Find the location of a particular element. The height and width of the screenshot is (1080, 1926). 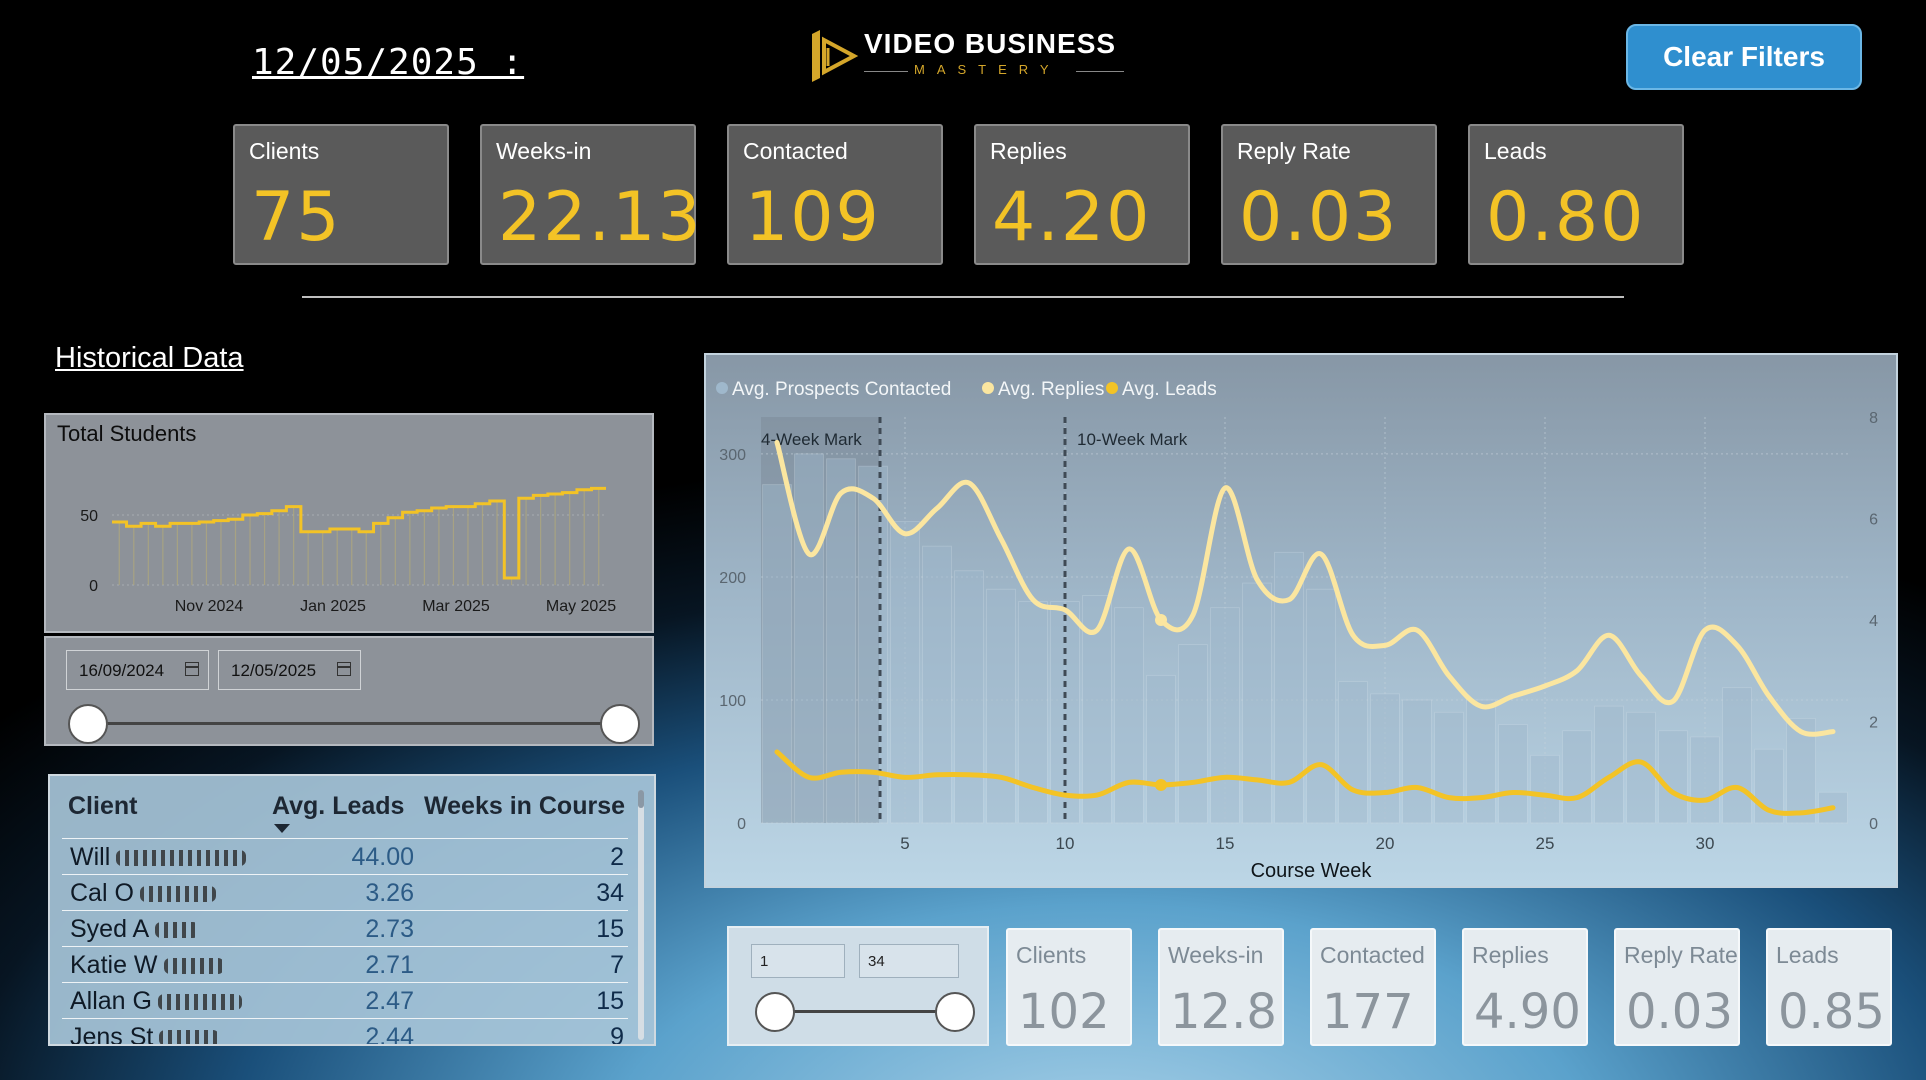

x-tick-label: 20 is located at coordinates (1385, 843).